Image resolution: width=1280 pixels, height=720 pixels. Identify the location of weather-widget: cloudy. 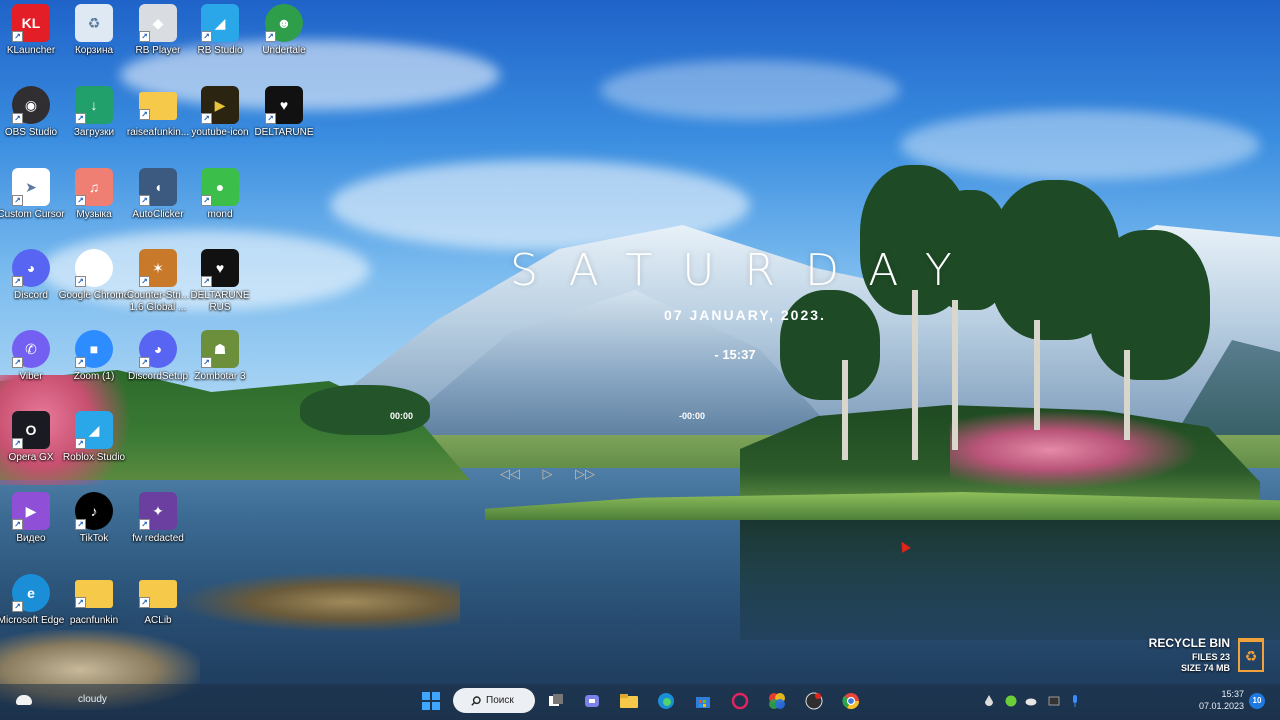
(61, 699).